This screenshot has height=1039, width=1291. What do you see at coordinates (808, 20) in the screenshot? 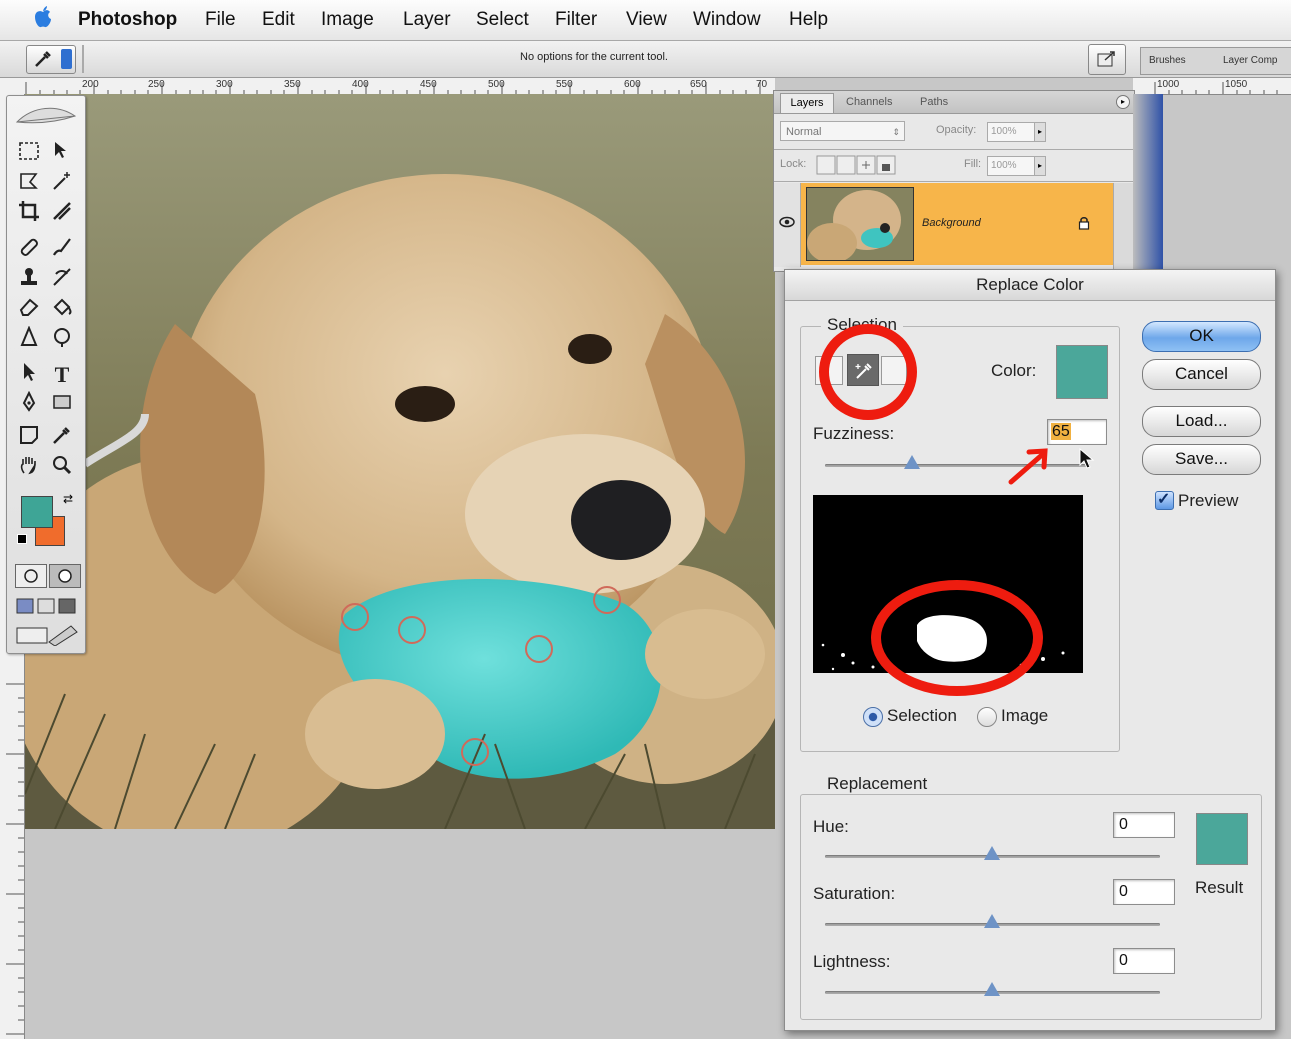
I see `menu-help: Help` at bounding box center [808, 20].